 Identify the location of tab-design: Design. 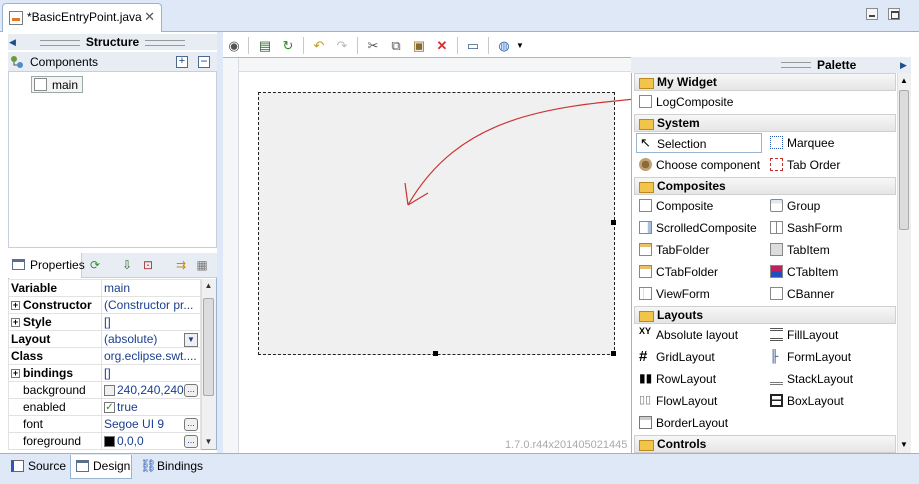
(101, 467).